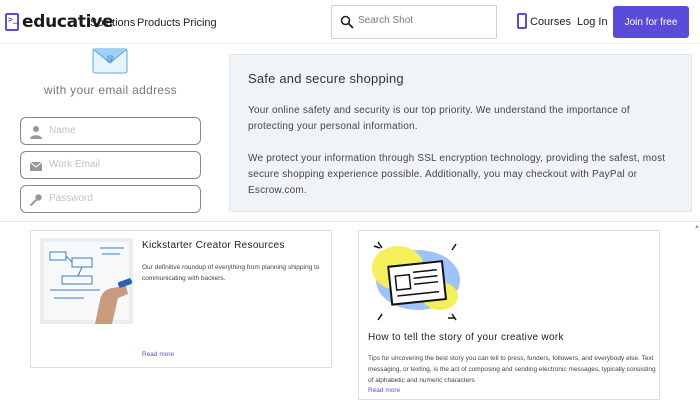  Describe the element at coordinates (414, 280) in the screenshot. I see `newspaper-illustration` at that location.